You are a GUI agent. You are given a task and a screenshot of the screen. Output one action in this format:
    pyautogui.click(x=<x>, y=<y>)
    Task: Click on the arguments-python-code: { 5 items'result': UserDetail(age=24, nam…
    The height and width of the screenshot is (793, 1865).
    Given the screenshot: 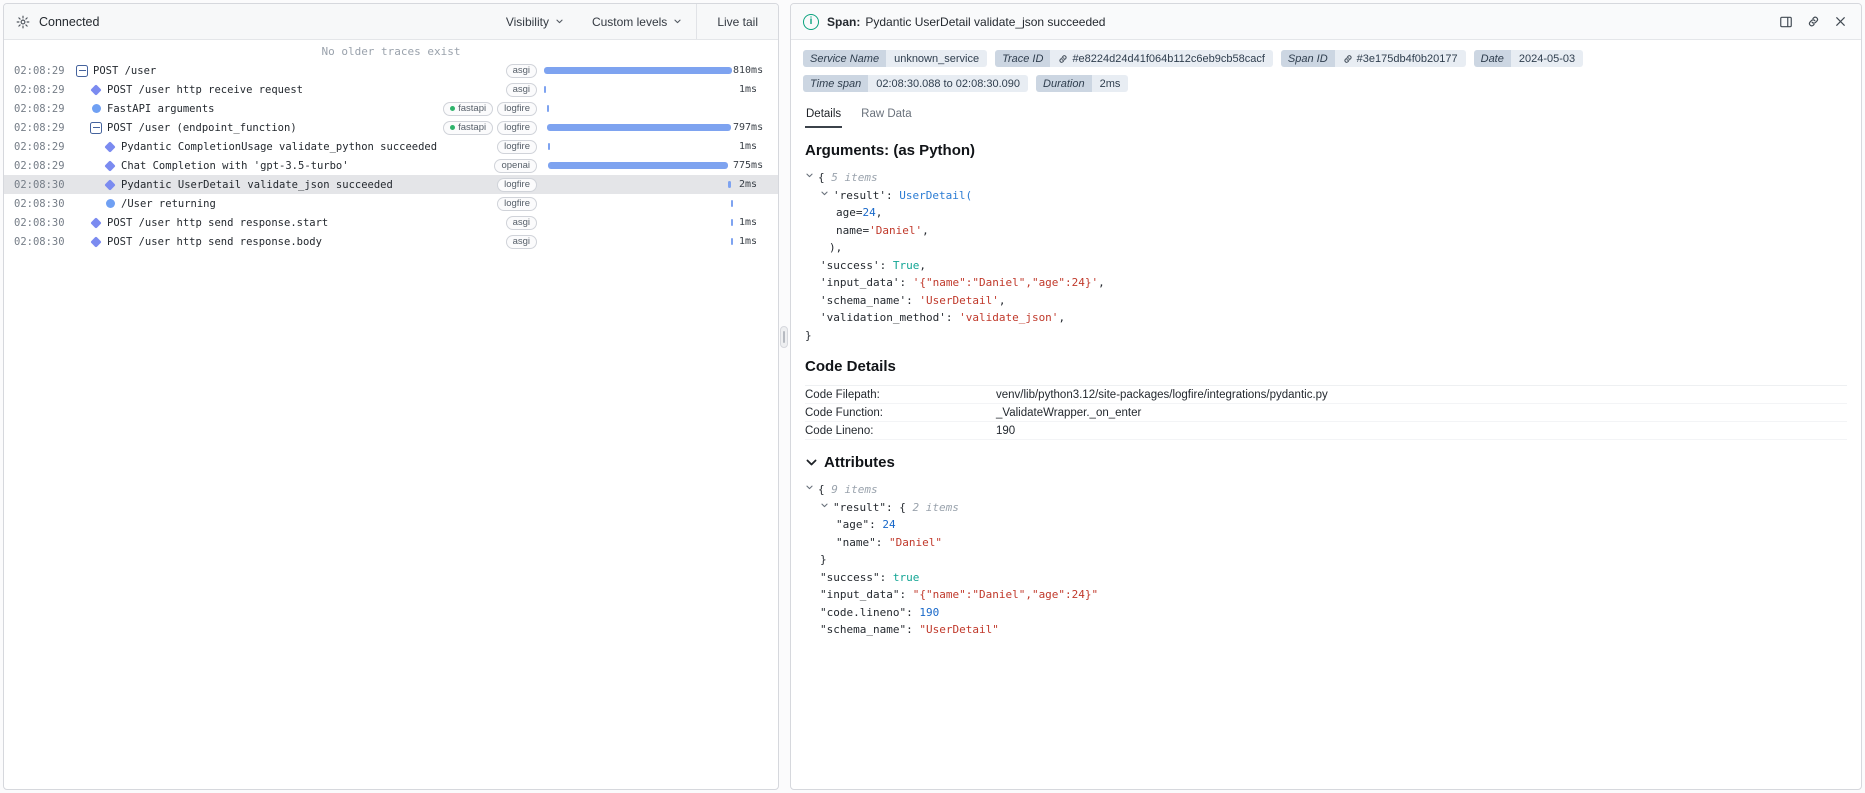 What is the action you would take?
    pyautogui.click(x=1326, y=256)
    